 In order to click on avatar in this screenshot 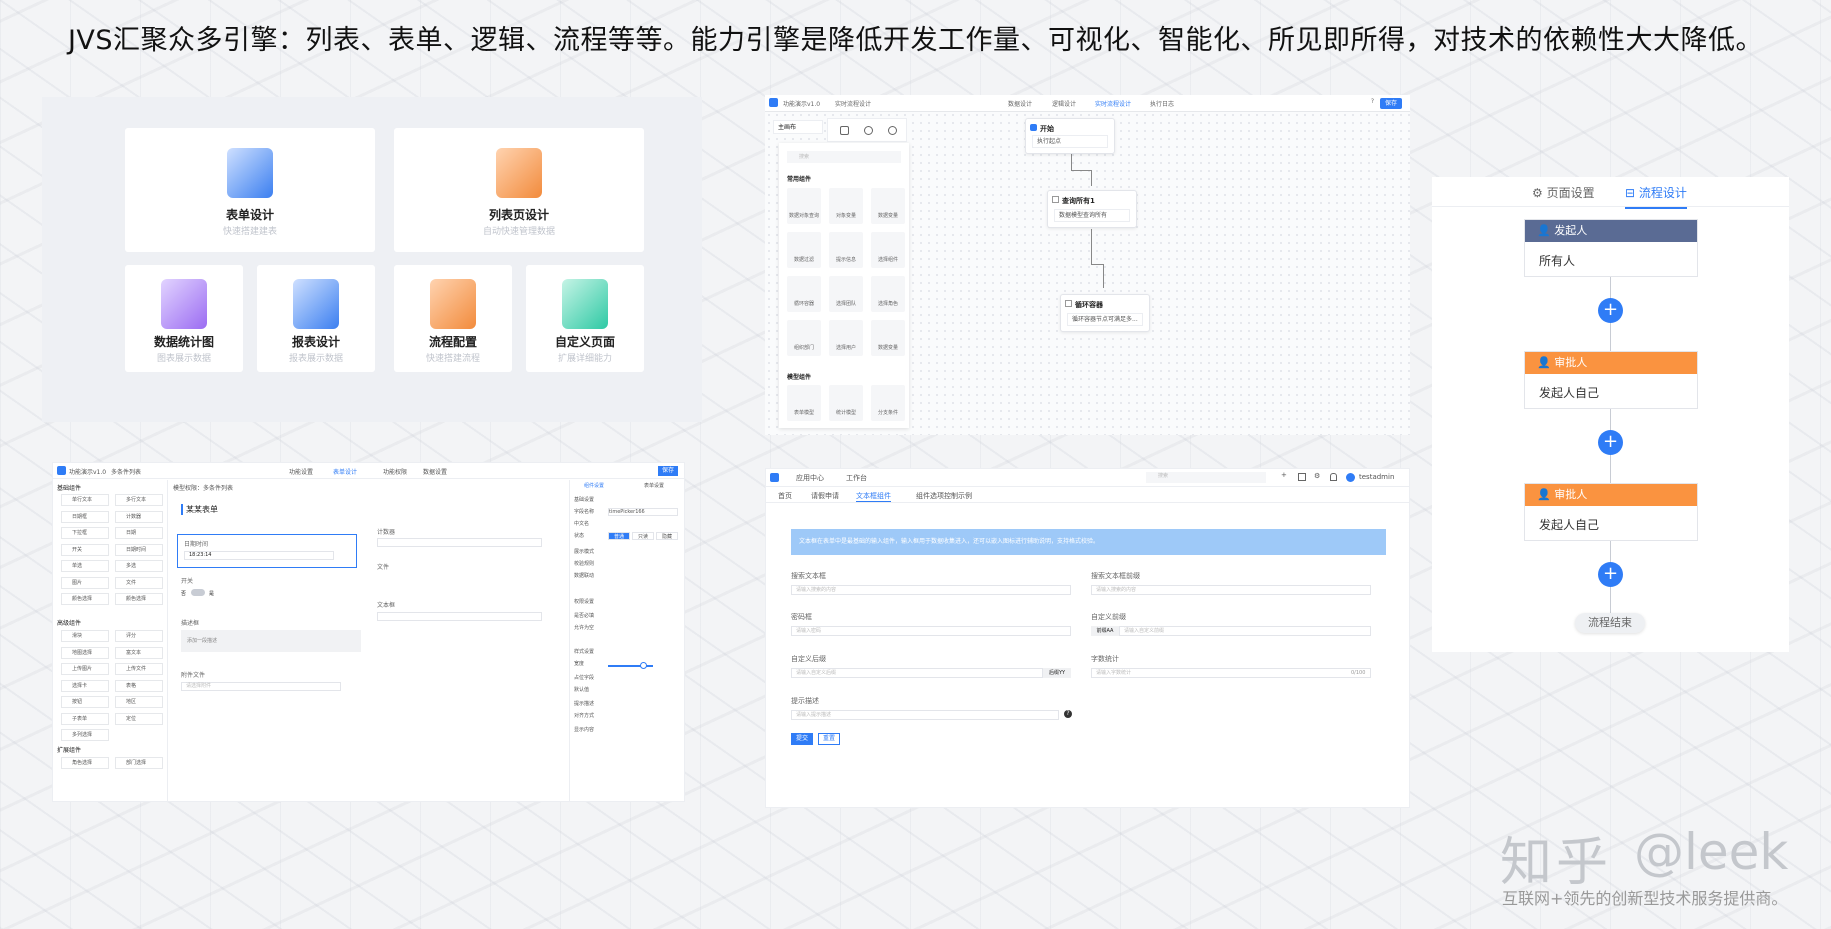, I will do `click(1350, 477)`.